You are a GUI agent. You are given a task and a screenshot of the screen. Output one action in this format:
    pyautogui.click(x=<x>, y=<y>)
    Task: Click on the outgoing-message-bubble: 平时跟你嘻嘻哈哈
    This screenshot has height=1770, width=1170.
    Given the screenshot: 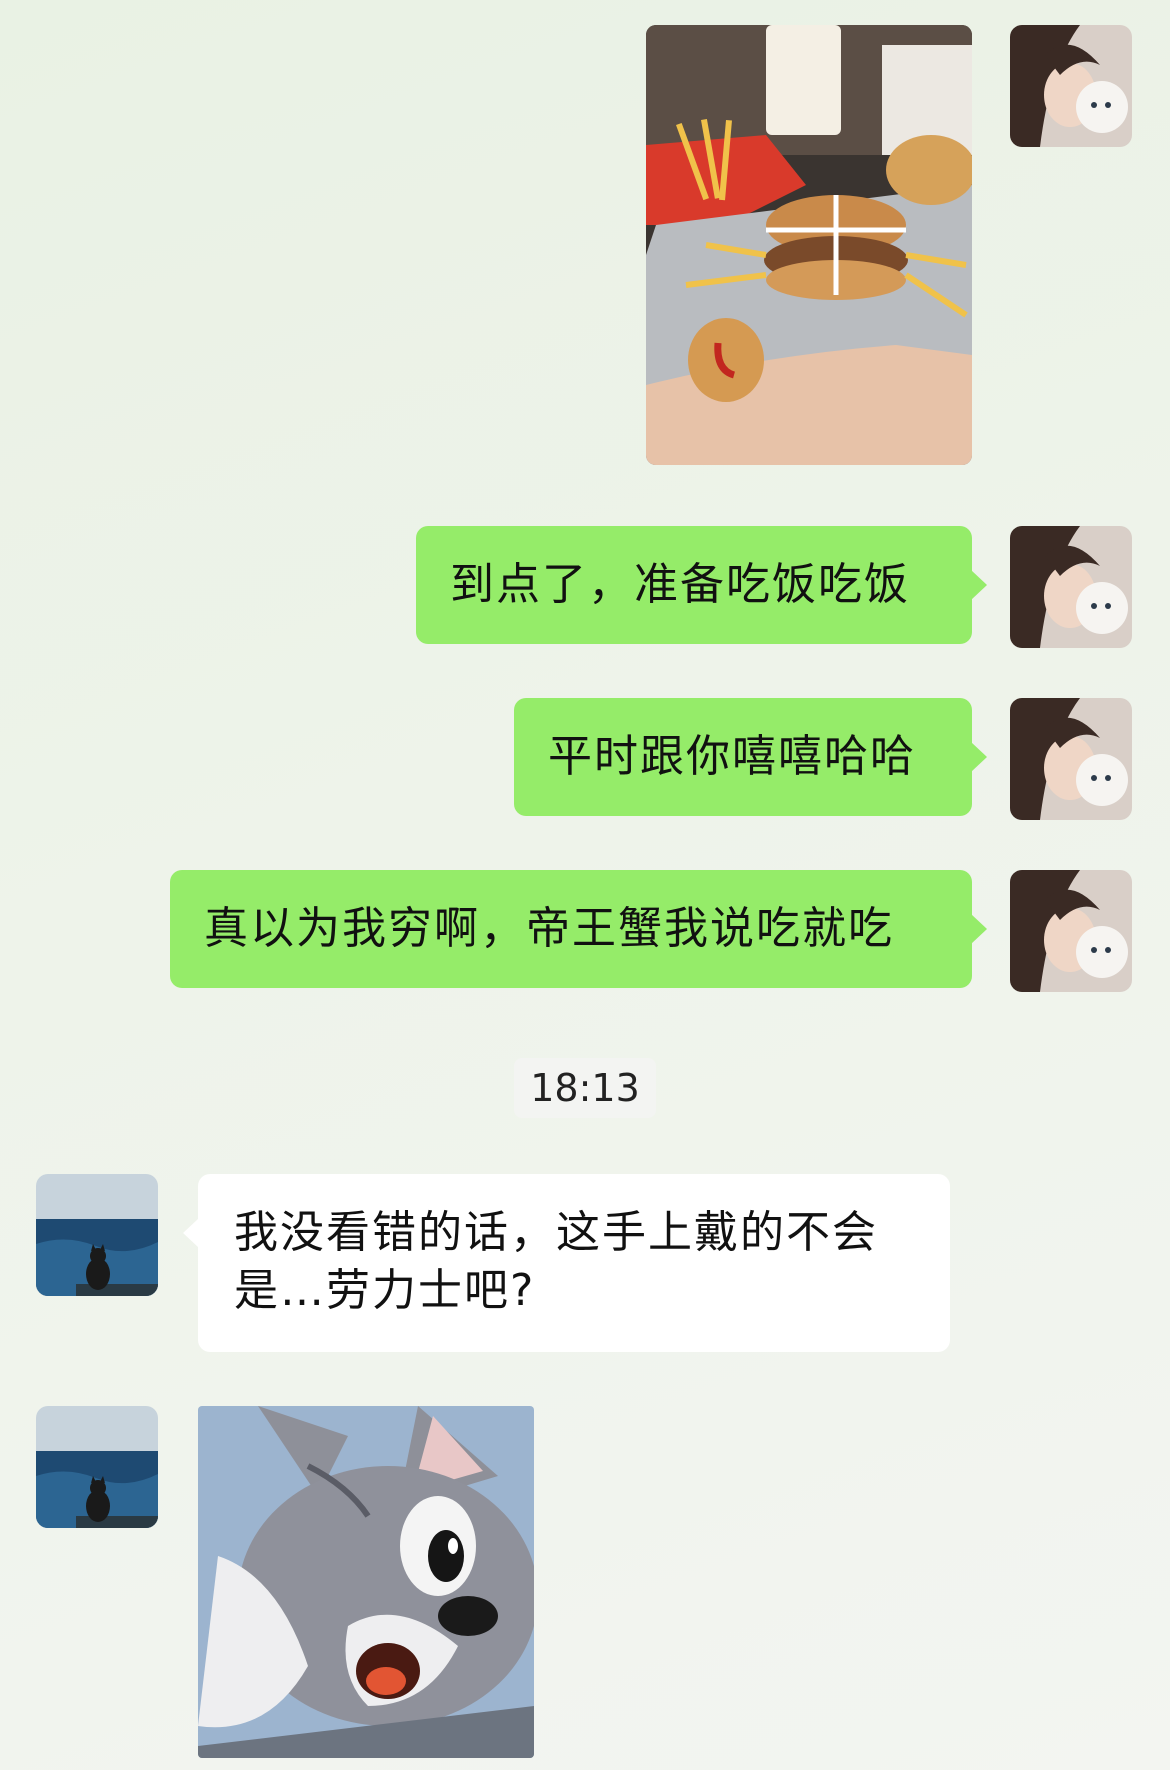 What is the action you would take?
    pyautogui.click(x=750, y=757)
    